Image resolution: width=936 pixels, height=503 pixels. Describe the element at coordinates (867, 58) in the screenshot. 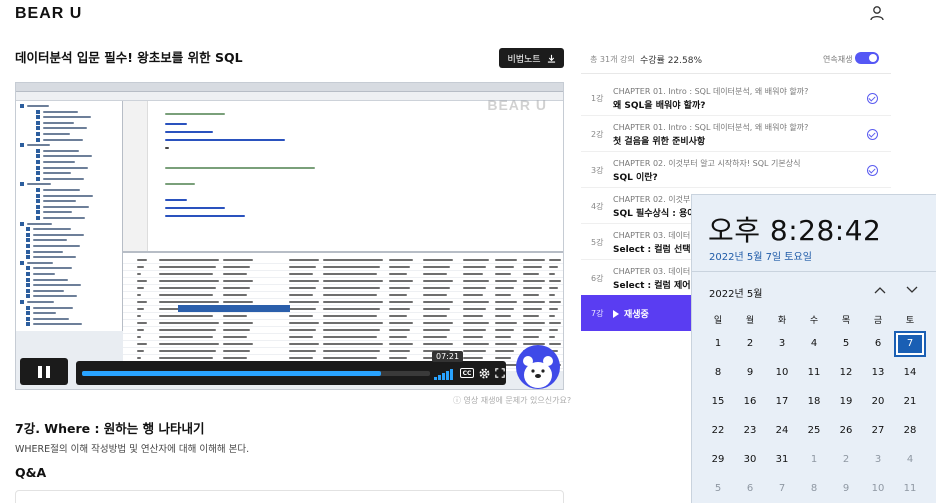

I see `autoplay-toggle` at that location.